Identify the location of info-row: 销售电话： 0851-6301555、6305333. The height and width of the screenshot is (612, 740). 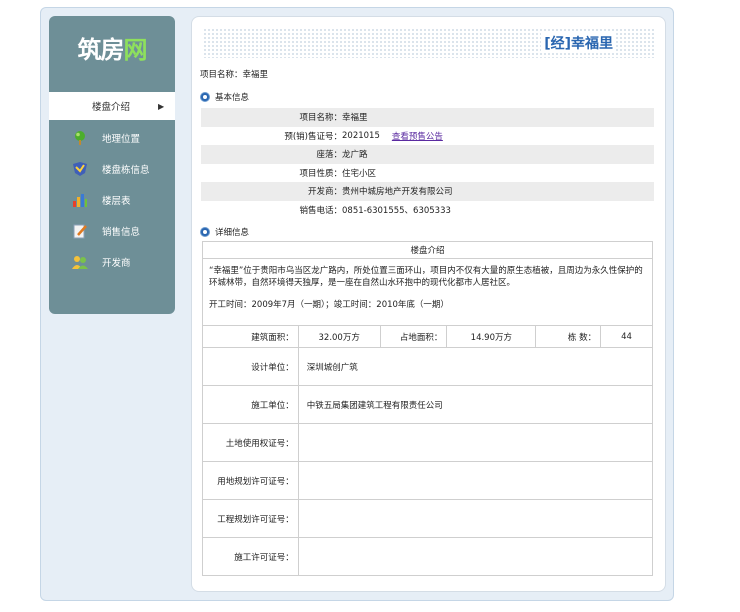
(427, 210).